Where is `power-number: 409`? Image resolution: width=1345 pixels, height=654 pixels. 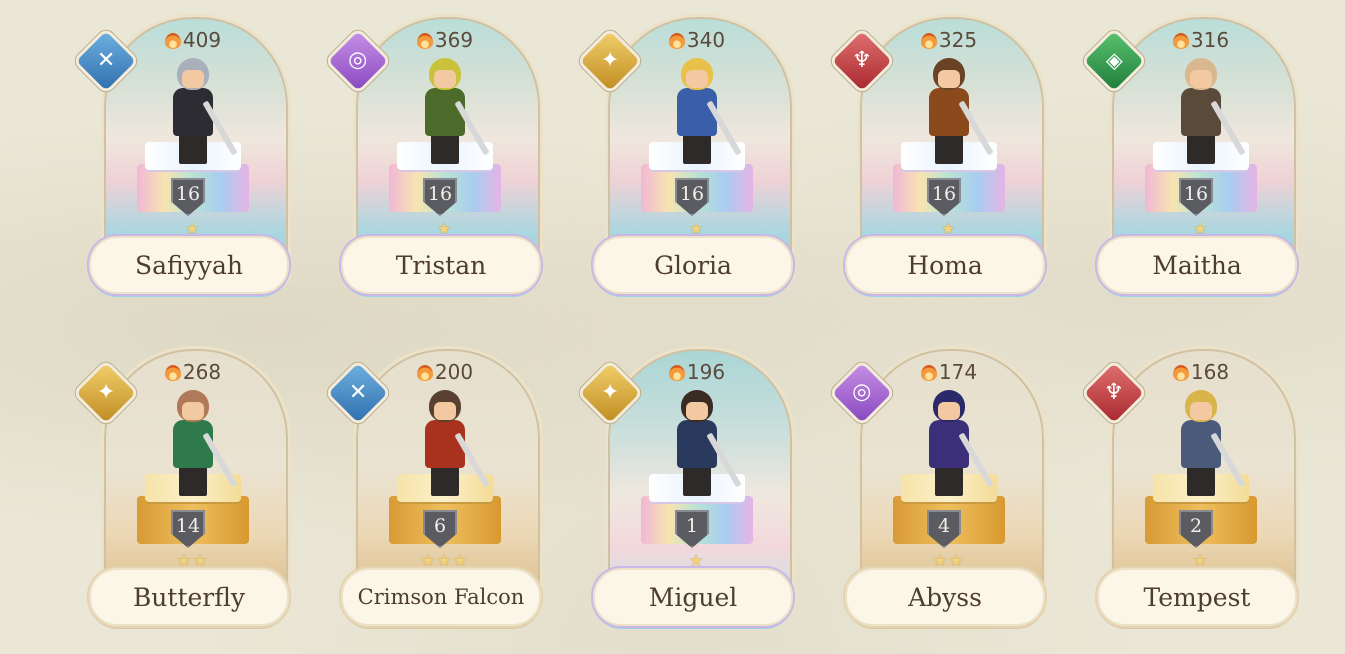 power-number: 409 is located at coordinates (202, 40).